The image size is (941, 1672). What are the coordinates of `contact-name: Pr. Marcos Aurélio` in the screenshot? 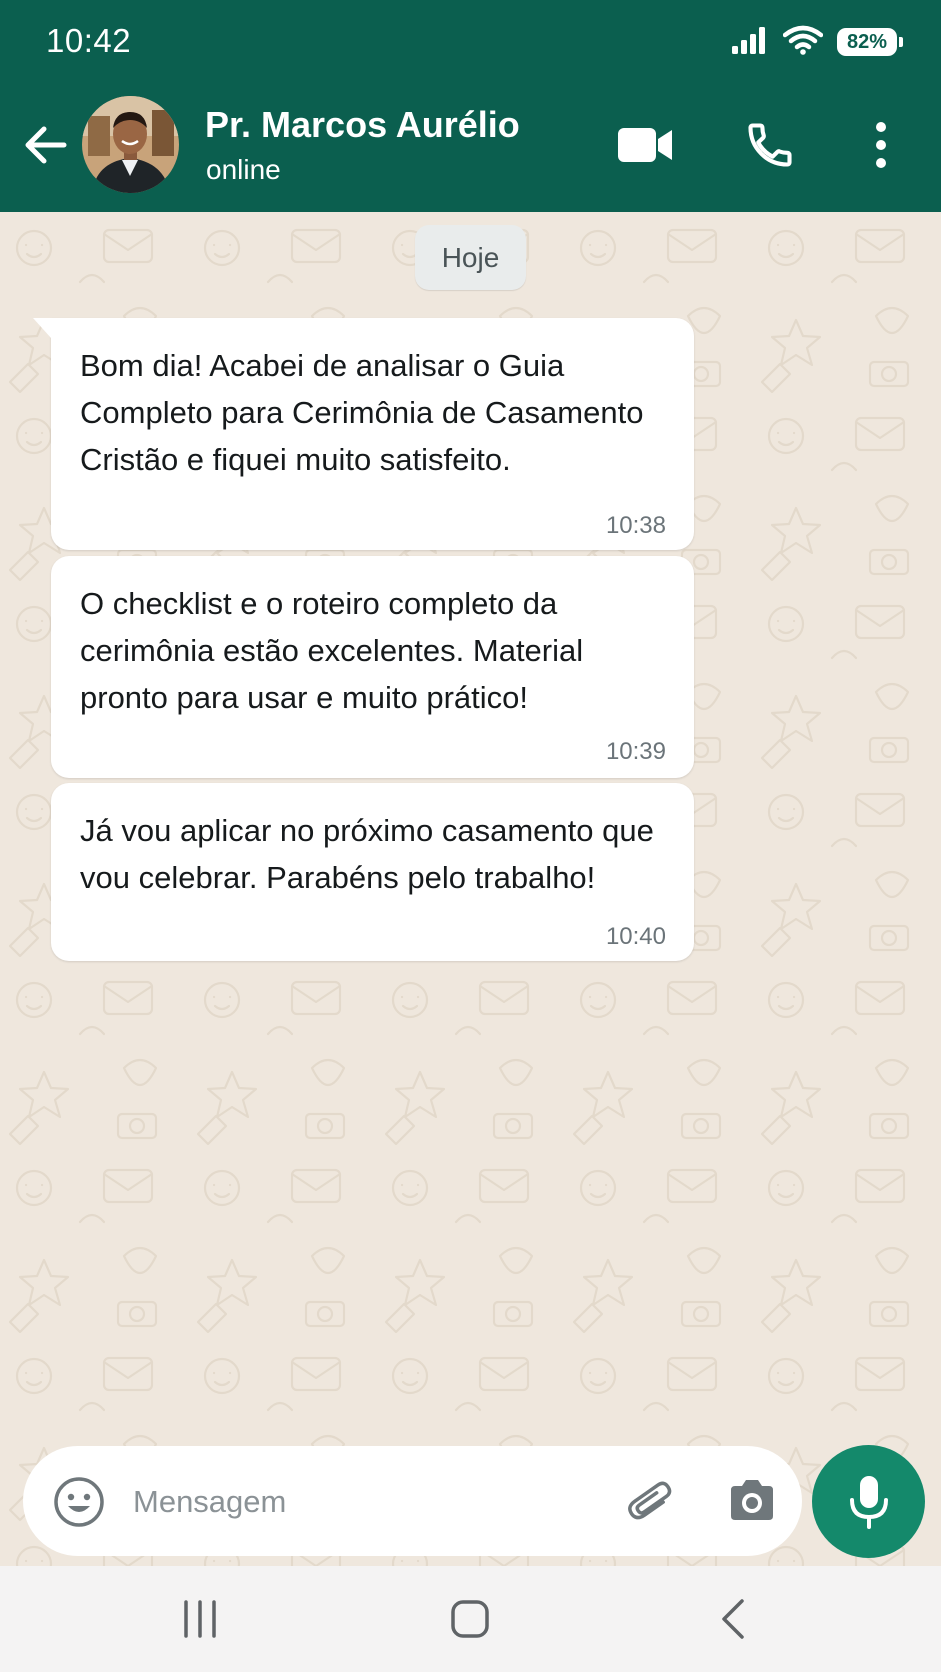 It's located at (362, 125).